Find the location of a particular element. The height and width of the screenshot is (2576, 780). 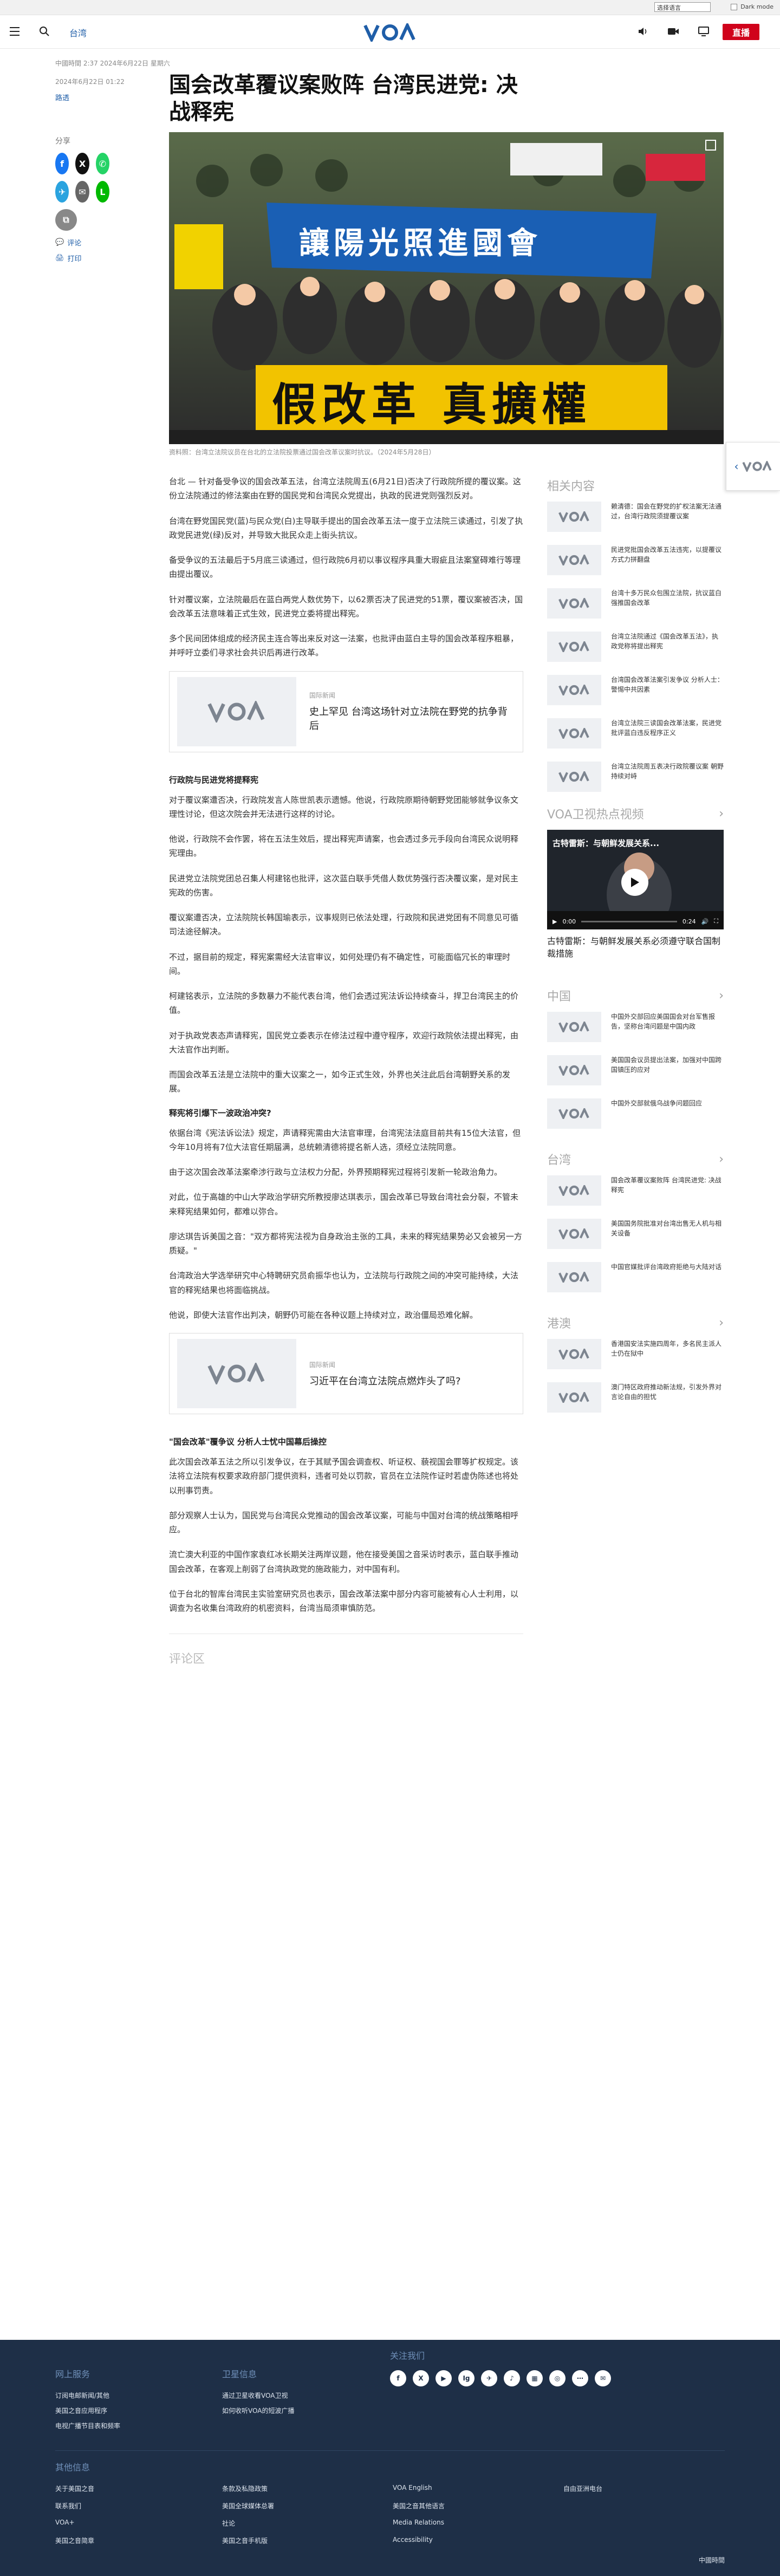

comments-heading: 评论区 is located at coordinates (346, 1650).